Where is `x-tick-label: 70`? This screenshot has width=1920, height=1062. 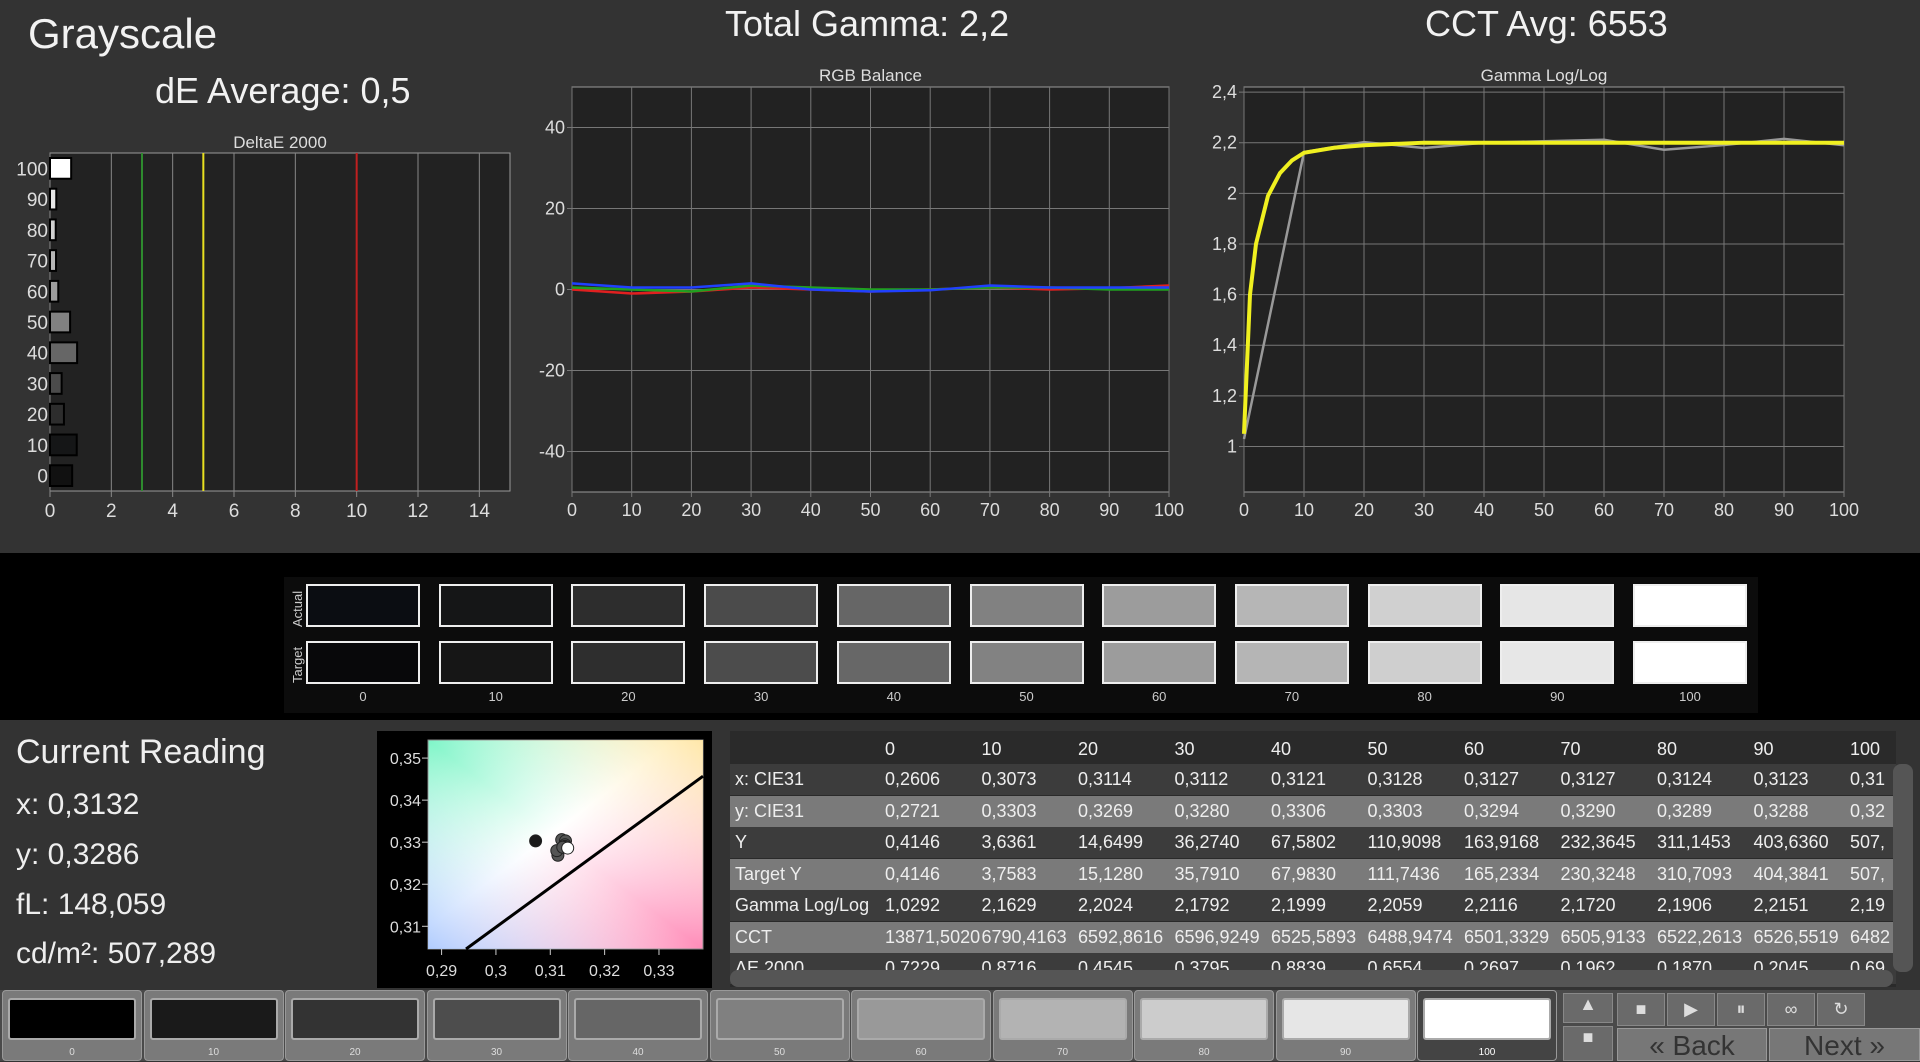
x-tick-label: 70 is located at coordinates (1664, 510).